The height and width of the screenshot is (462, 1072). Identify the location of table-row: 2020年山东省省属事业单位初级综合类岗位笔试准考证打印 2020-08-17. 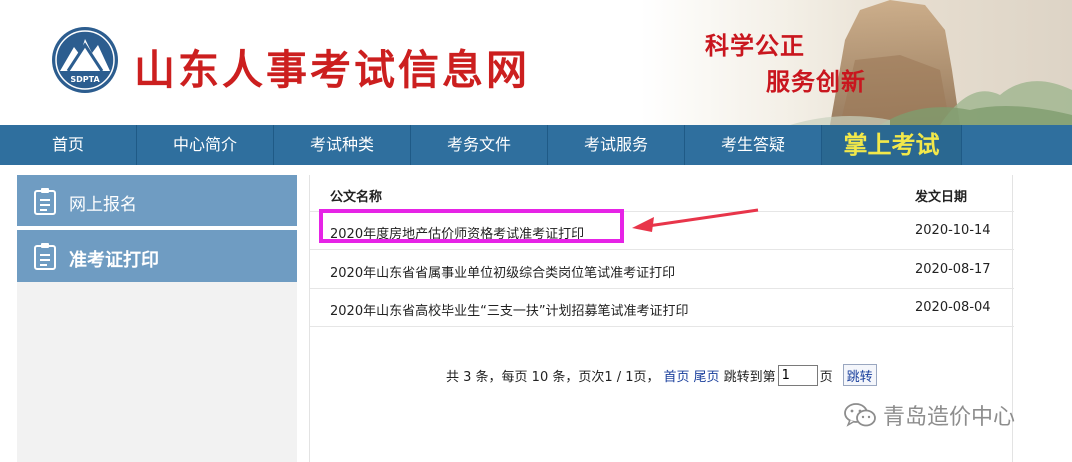
(662, 270).